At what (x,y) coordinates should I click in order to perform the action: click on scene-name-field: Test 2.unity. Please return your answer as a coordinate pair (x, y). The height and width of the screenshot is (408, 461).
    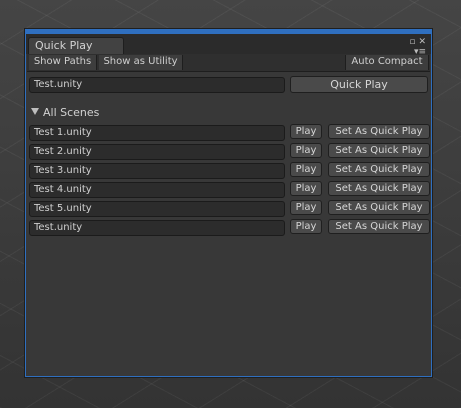
    Looking at the image, I should click on (157, 152).